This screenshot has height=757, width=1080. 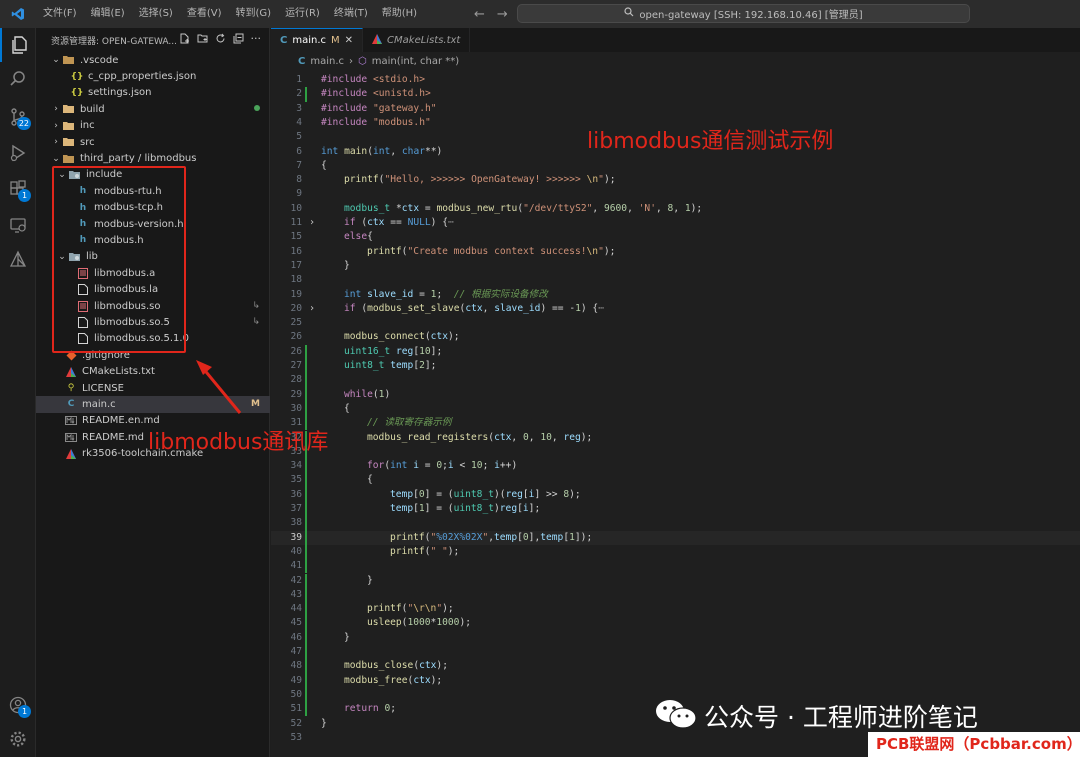 I want to click on collapse-all-icon, so click(x=238, y=40).